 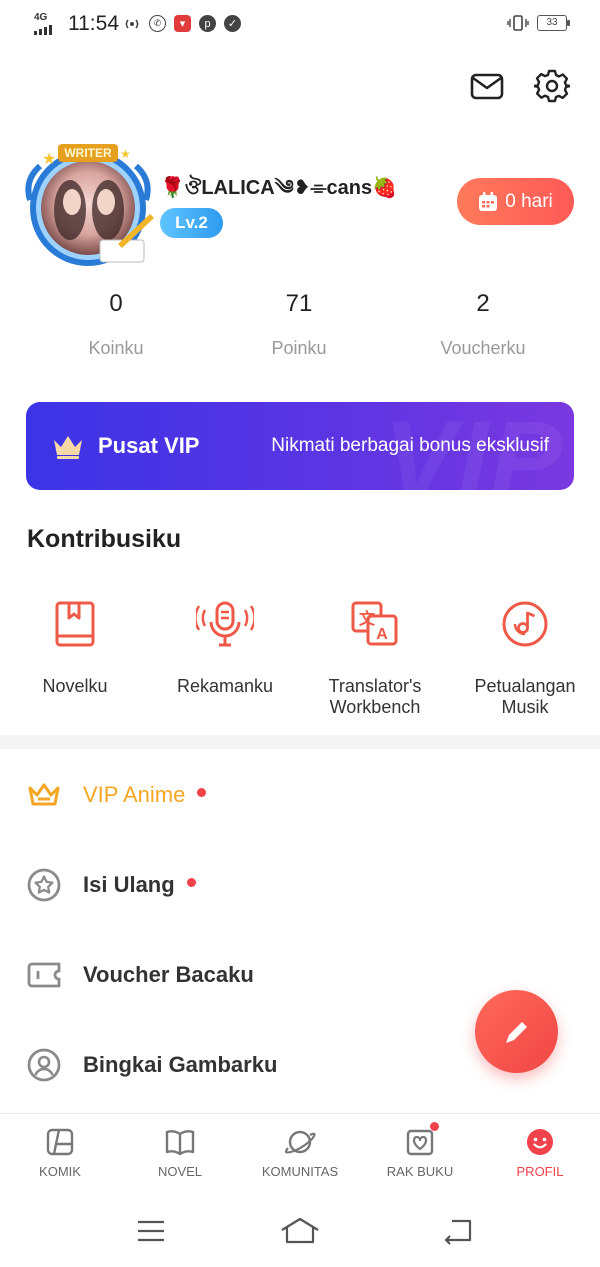 What do you see at coordinates (375, 659) in the screenshot?
I see `contrib-translator-workbench: 文 A Translator's Workbench` at bounding box center [375, 659].